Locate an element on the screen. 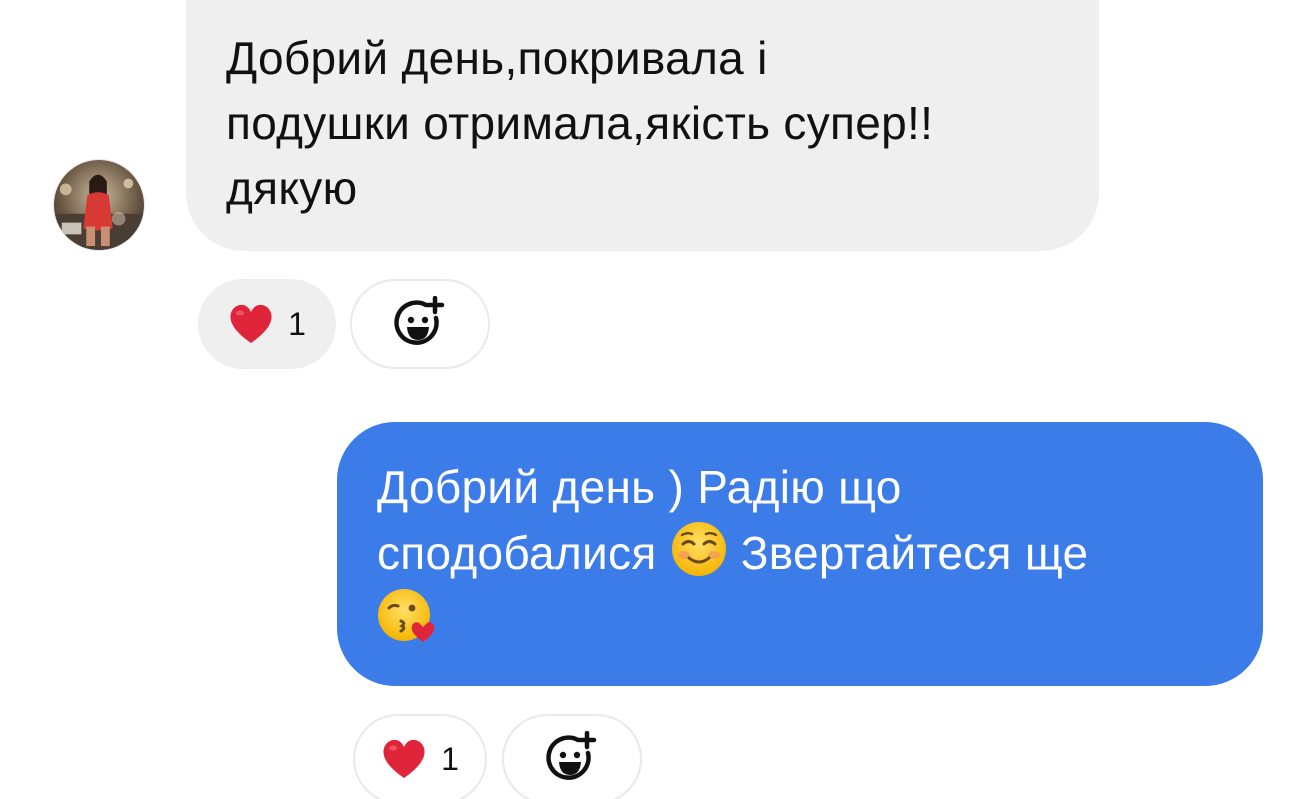 This screenshot has width=1290, height=799. sender-avatar is located at coordinates (99, 205).